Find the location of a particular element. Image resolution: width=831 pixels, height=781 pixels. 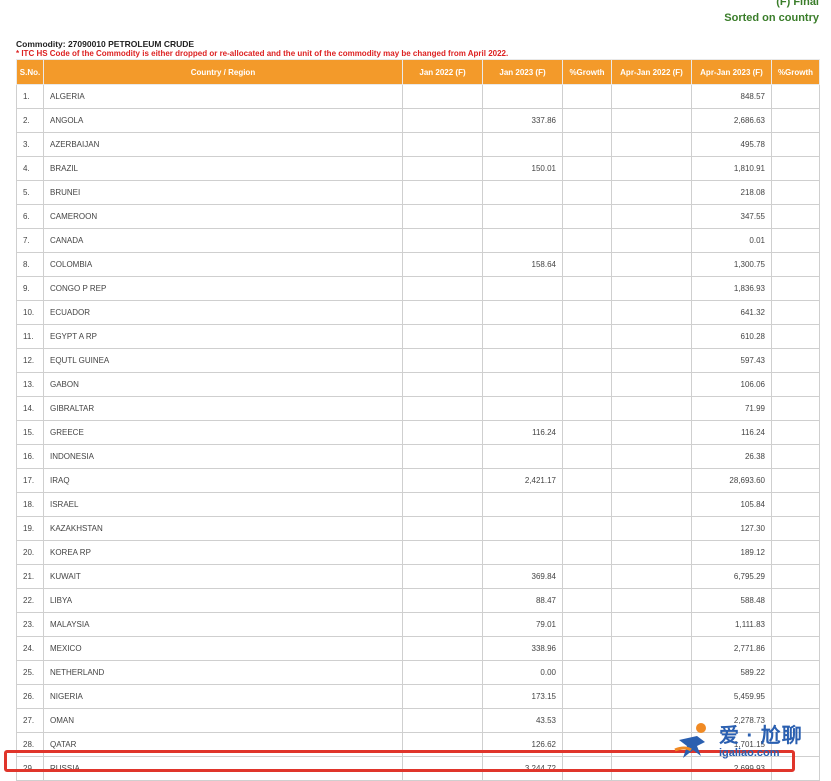

table-row: 14. GIBRALTAR 71.99 is located at coordinates (418, 408).